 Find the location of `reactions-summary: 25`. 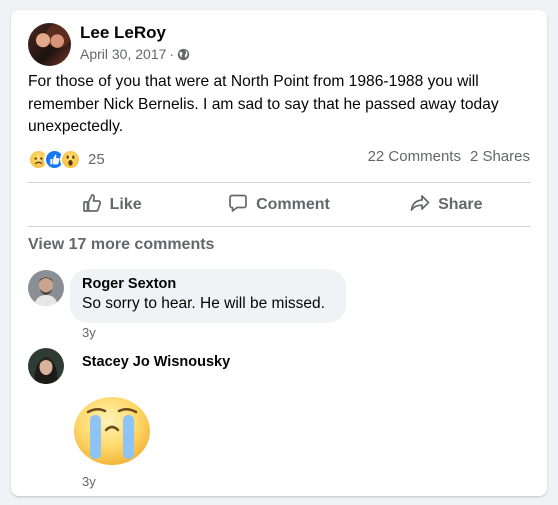

reactions-summary: 25 is located at coordinates (66, 159).